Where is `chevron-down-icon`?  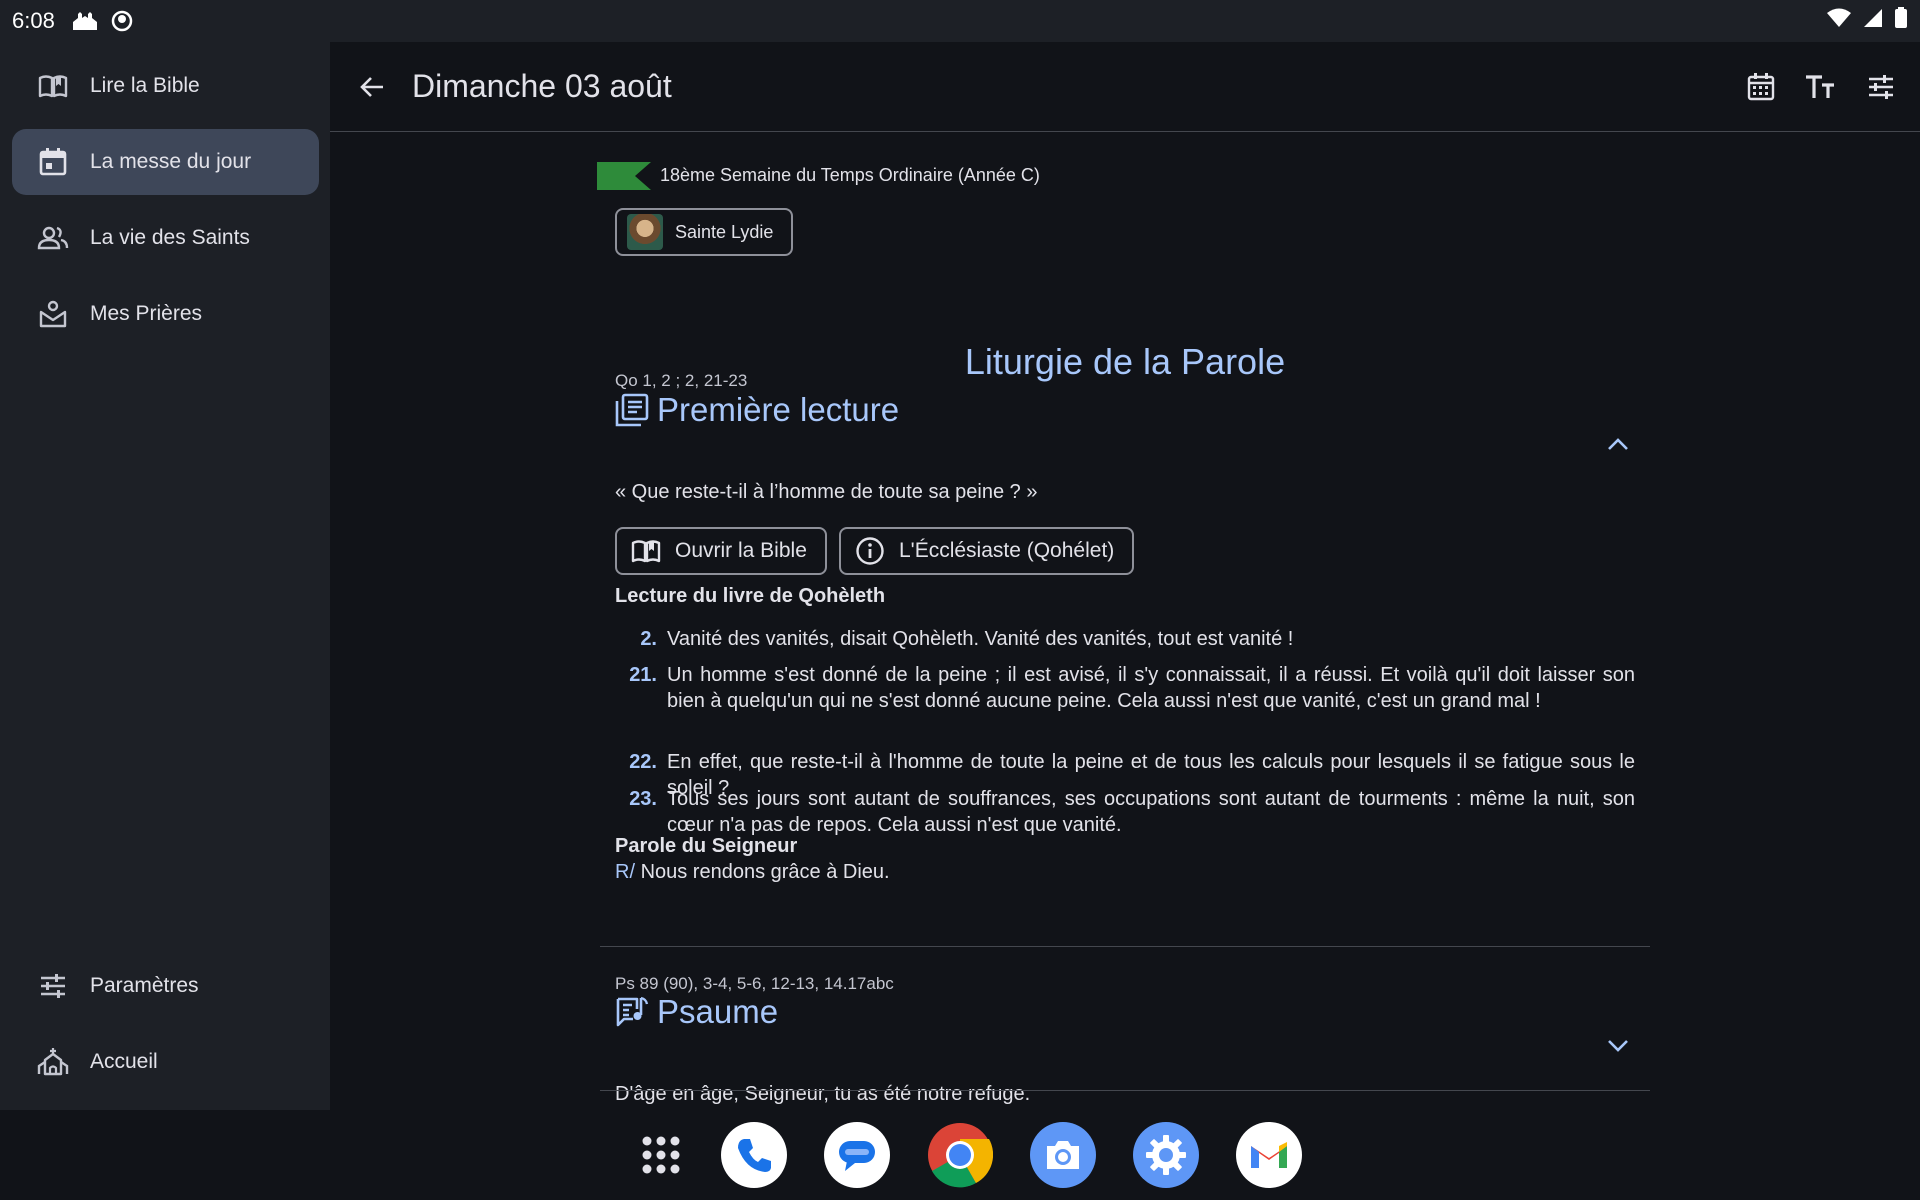
chevron-down-icon is located at coordinates (1618, 1046).